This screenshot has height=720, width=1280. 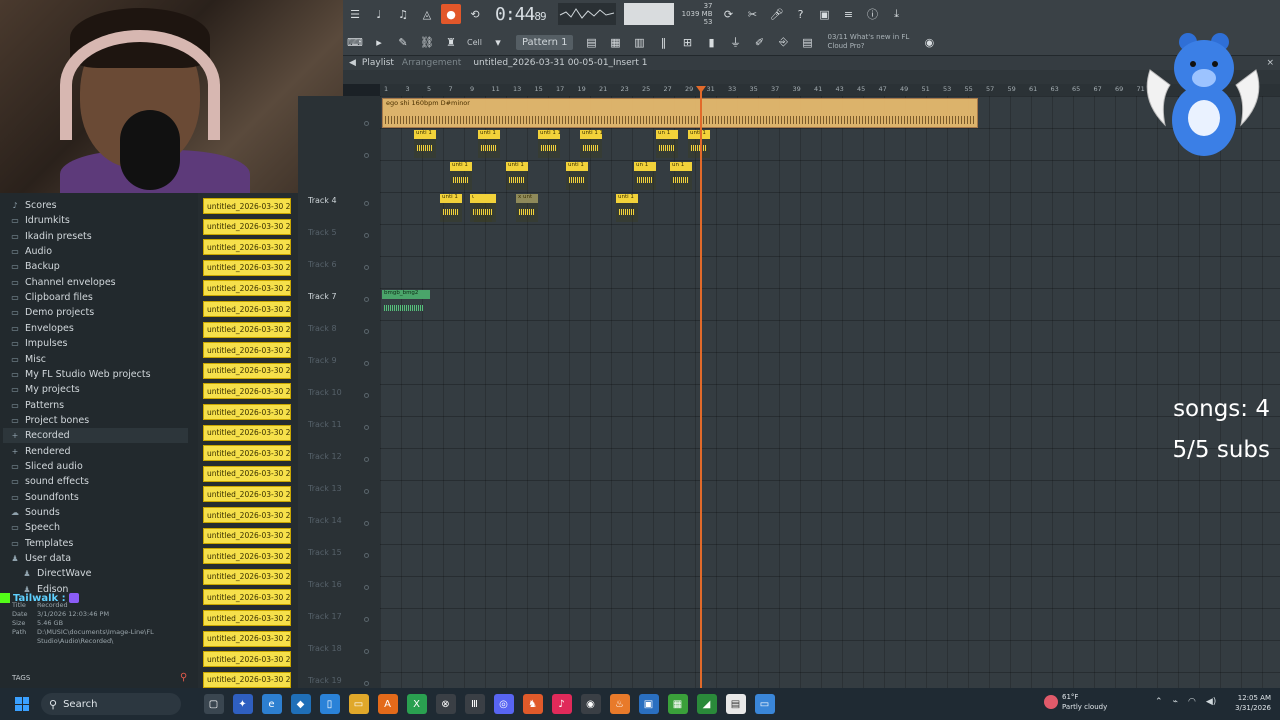 I want to click on browser-subitem: ♟ DirectWave, so click(x=56, y=573).